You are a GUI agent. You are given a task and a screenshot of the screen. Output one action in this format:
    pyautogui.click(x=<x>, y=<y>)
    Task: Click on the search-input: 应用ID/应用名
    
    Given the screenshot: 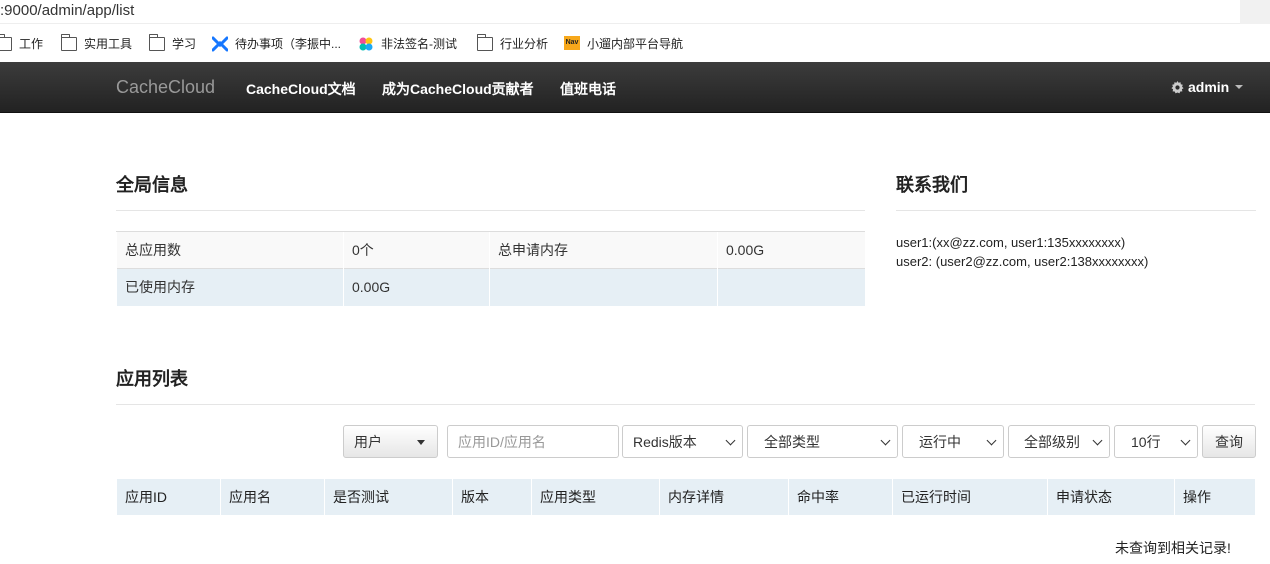 What is the action you would take?
    pyautogui.click(x=533, y=441)
    